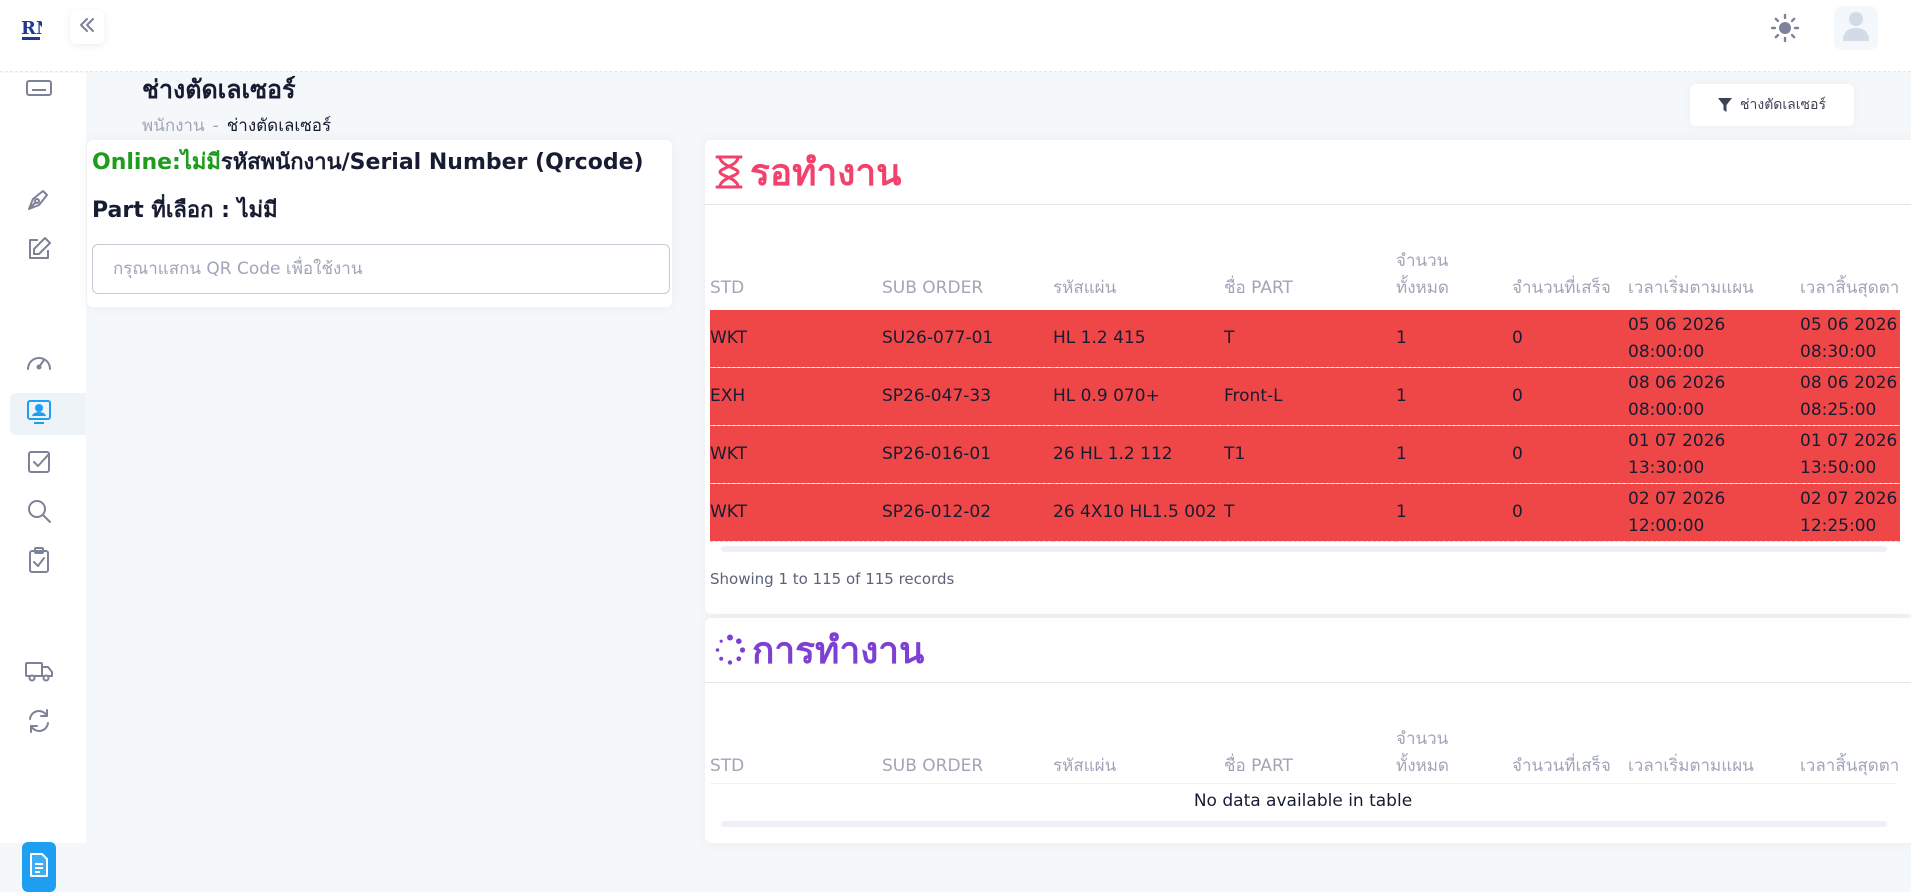 Image resolution: width=1911 pixels, height=892 pixels. What do you see at coordinates (832, 579) in the screenshot?
I see `table-info: Showing 1 to 115 of 115 records` at bounding box center [832, 579].